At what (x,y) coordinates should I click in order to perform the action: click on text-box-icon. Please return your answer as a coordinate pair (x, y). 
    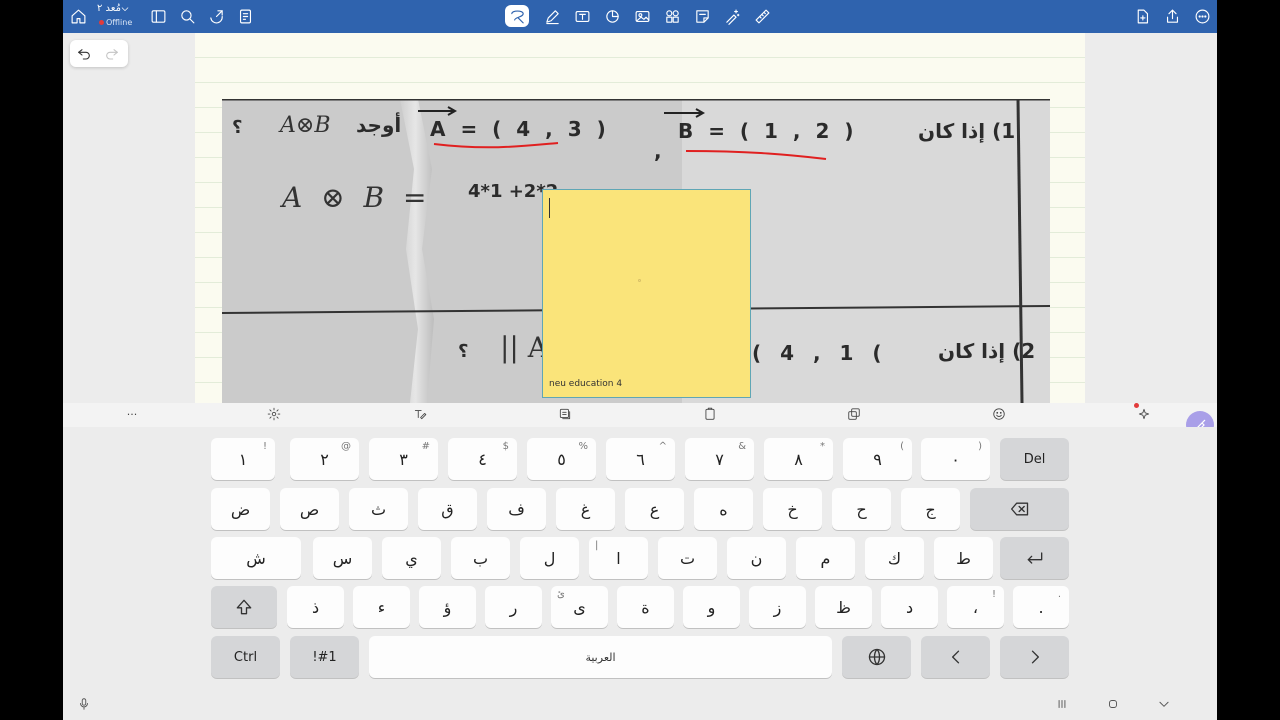
    Looking at the image, I should click on (582, 16).